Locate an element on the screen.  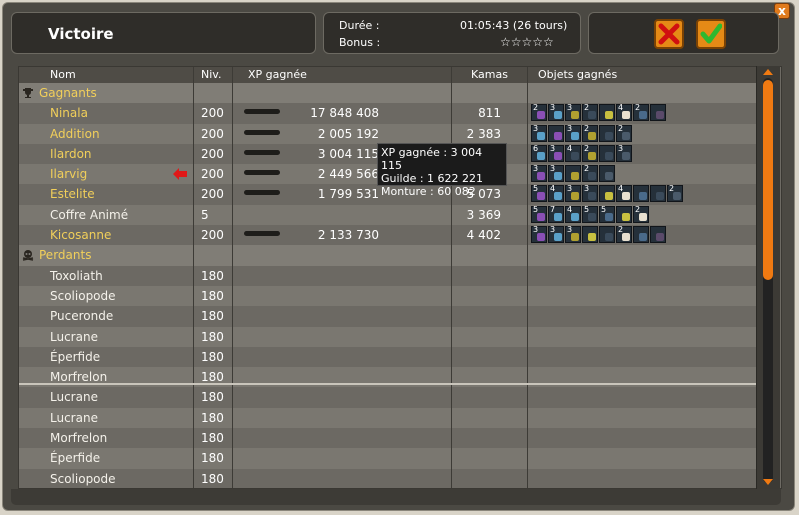
player-name: Ilarvig is located at coordinates (68, 174).